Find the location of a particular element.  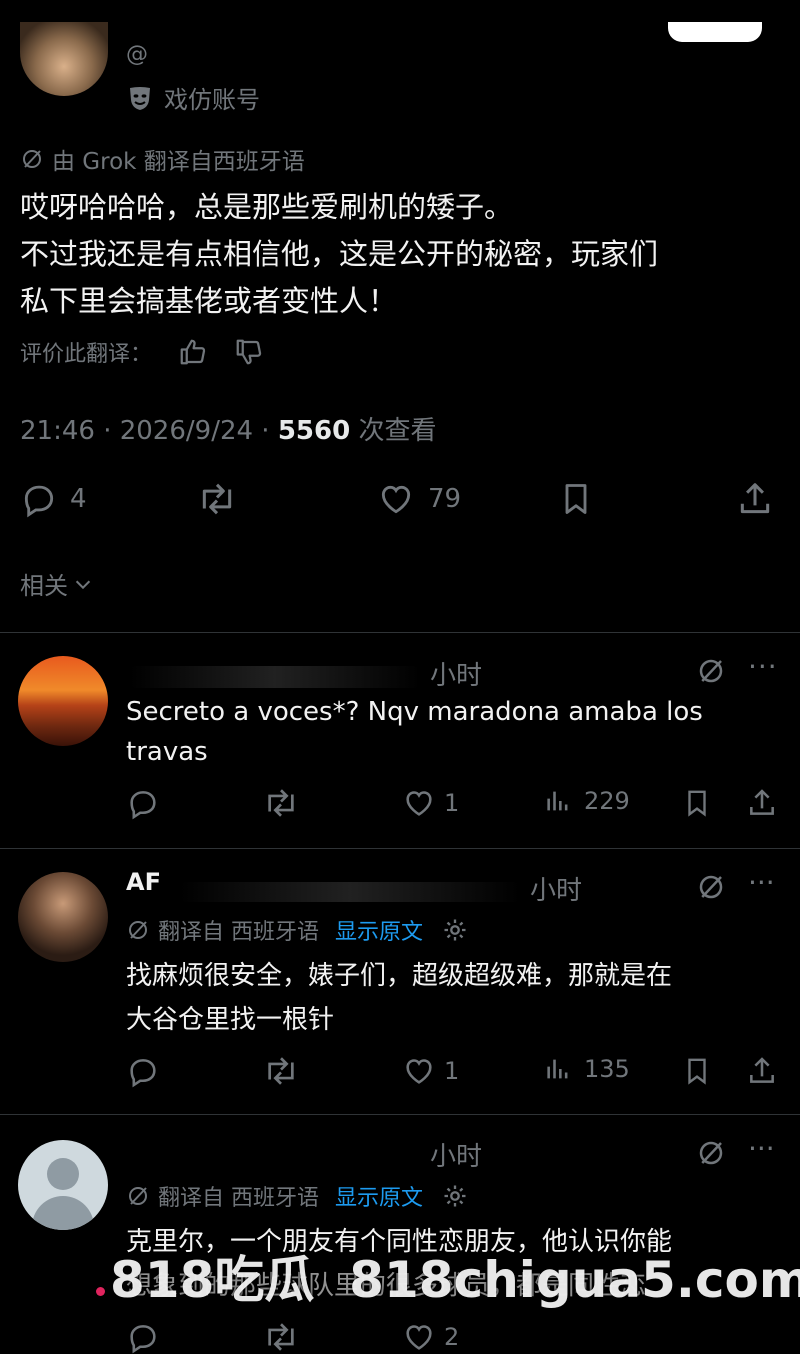

bookmark-button is located at coordinates (576, 499).